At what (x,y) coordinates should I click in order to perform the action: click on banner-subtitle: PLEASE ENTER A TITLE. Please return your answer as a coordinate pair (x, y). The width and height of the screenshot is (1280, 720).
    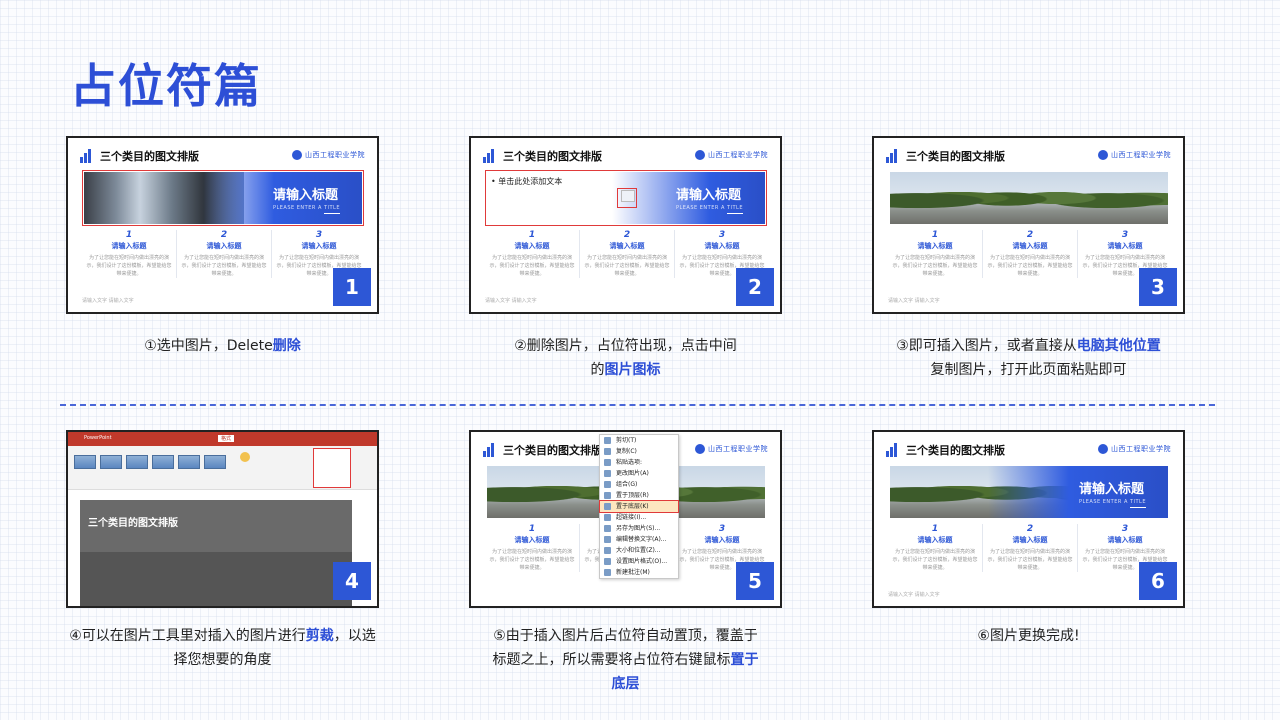
    Looking at the image, I should click on (1112, 502).